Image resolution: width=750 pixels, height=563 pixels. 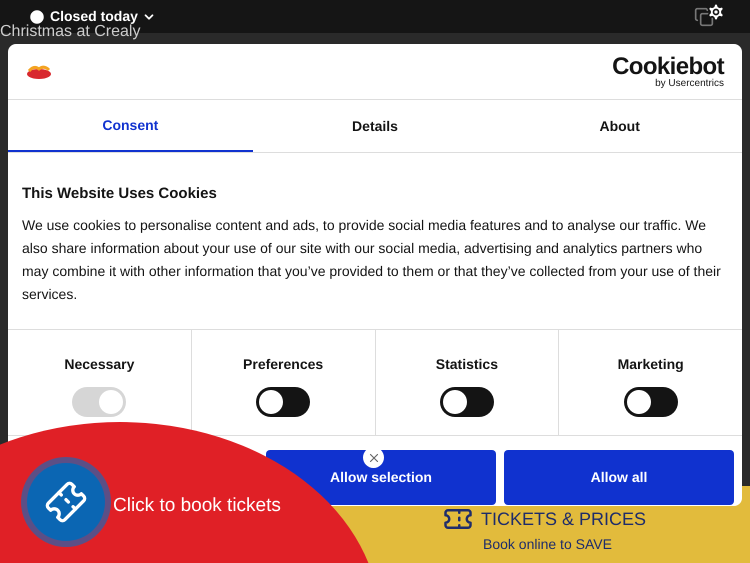 What do you see at coordinates (668, 66) in the screenshot?
I see `brand-name: Cookiebot` at bounding box center [668, 66].